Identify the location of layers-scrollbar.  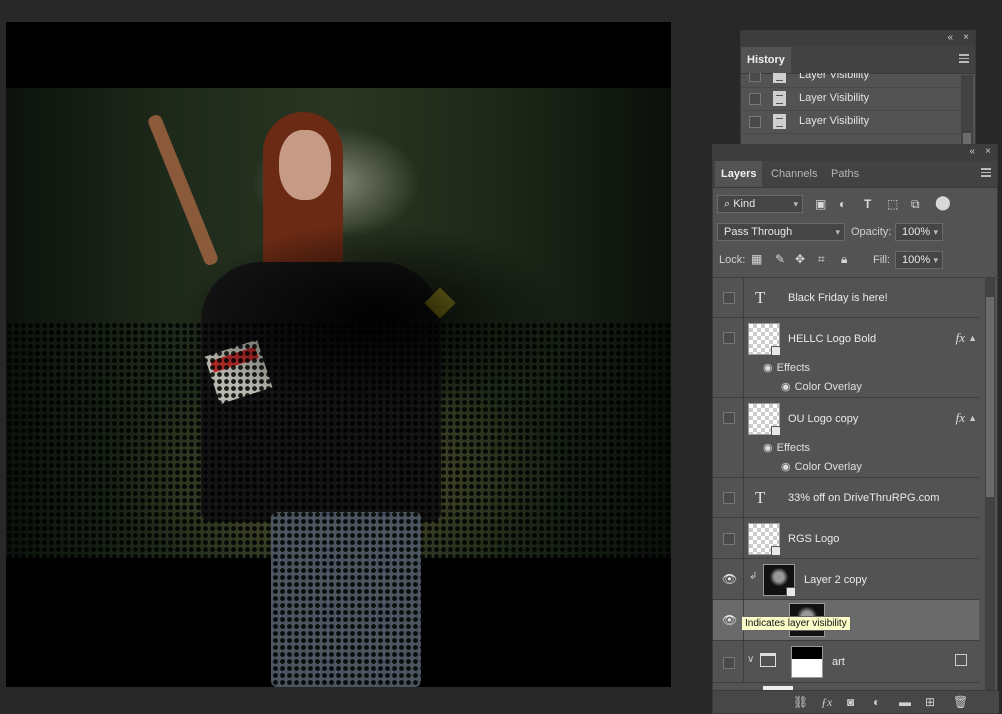
(990, 484).